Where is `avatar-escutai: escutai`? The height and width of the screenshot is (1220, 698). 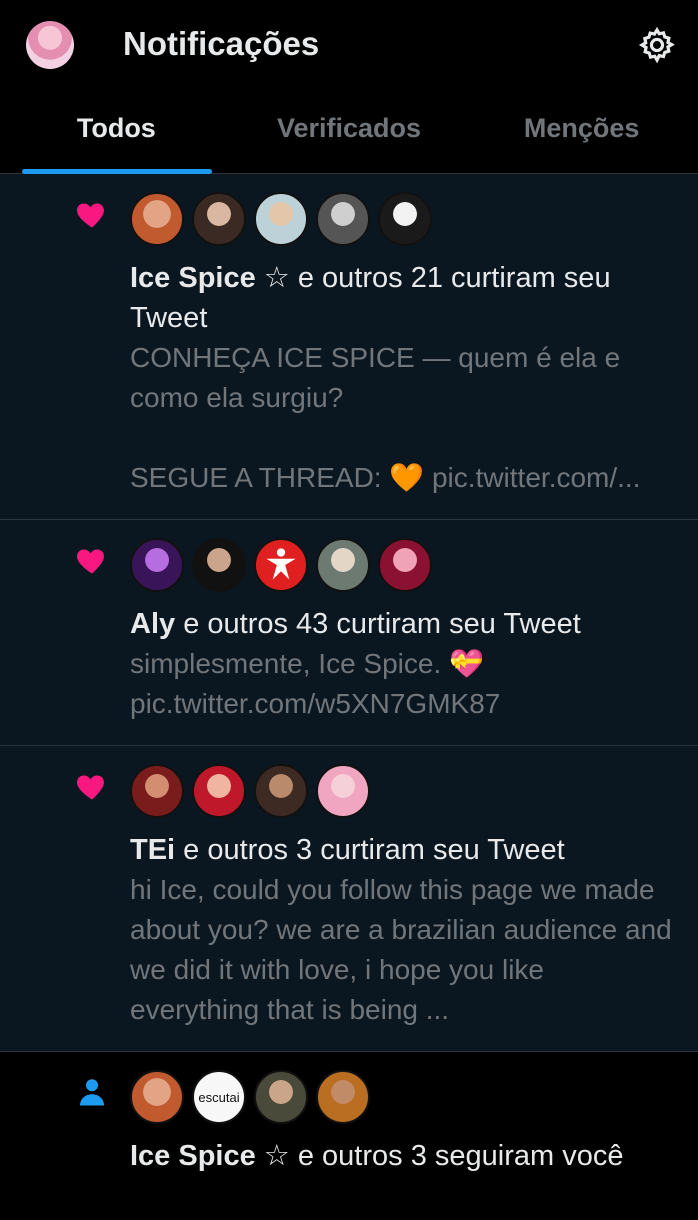
avatar-escutai: escutai is located at coordinates (219, 1097).